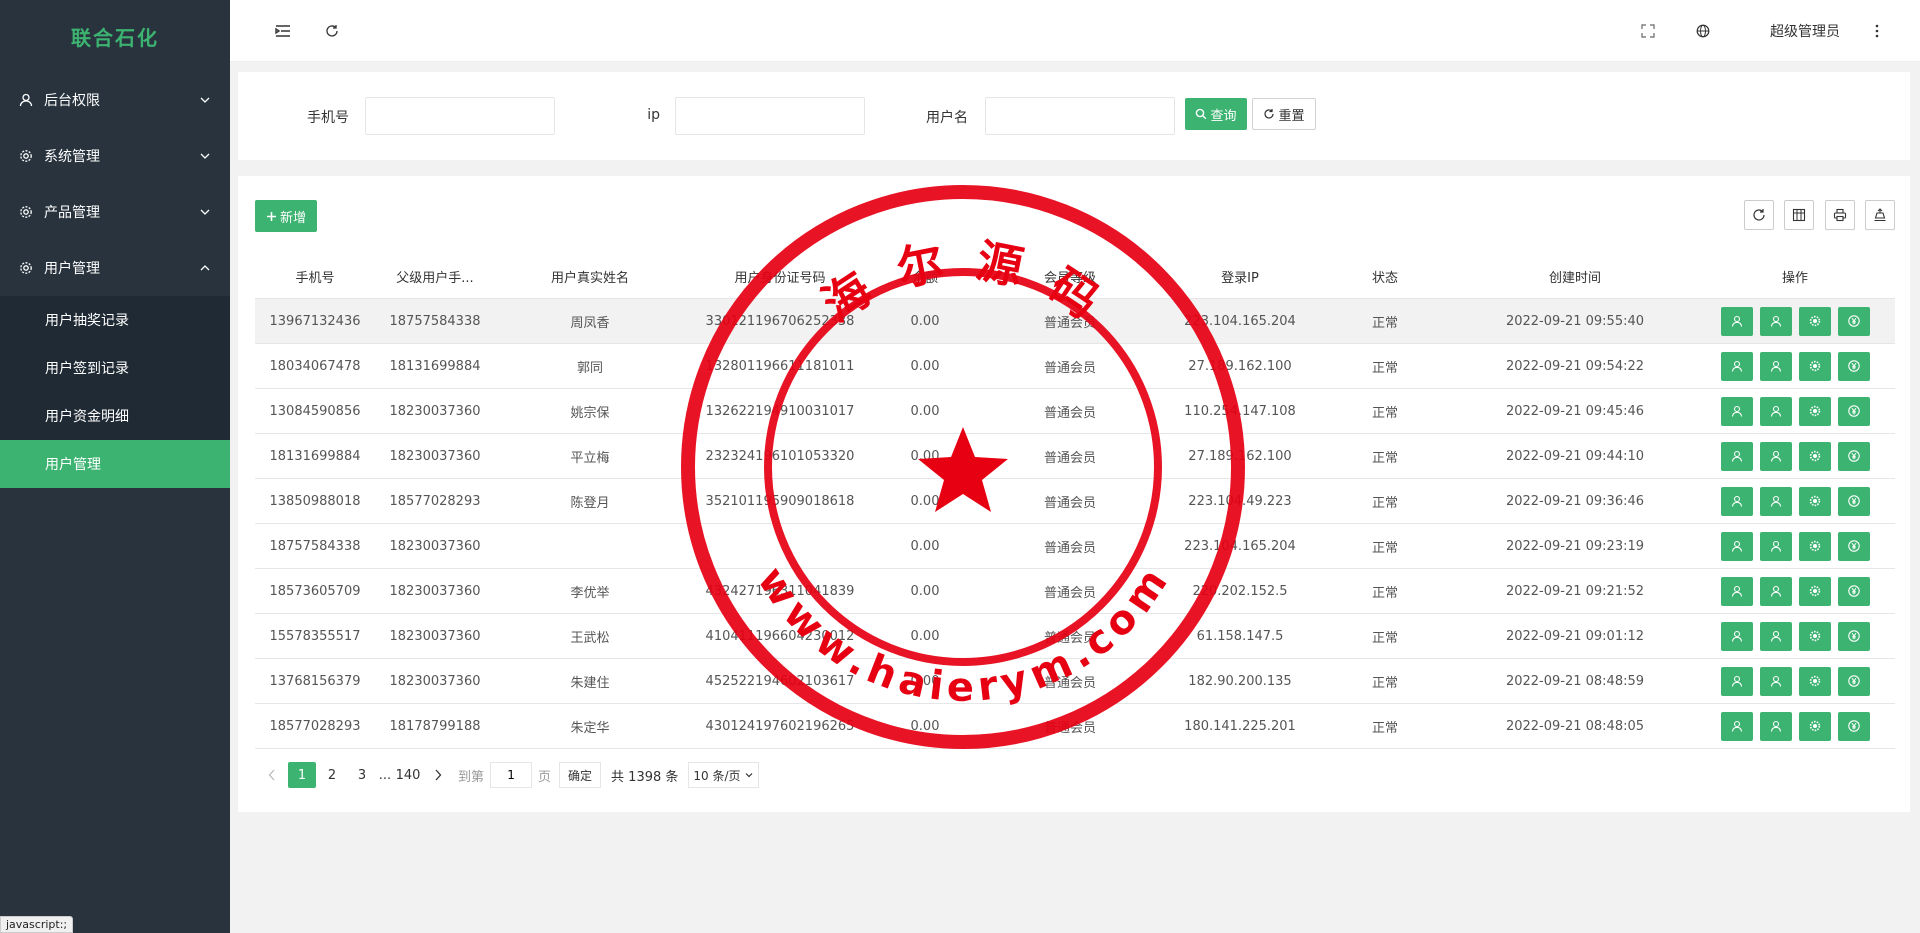 The width and height of the screenshot is (1920, 933). What do you see at coordinates (115, 212) in the screenshot?
I see `sidebar-item-products: 产品管理` at bounding box center [115, 212].